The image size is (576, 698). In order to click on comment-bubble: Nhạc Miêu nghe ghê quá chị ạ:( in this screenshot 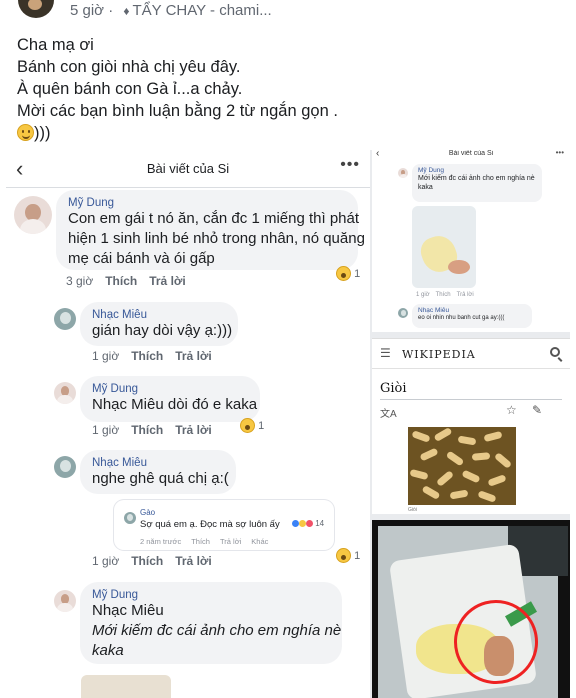, I will do `click(158, 472)`.